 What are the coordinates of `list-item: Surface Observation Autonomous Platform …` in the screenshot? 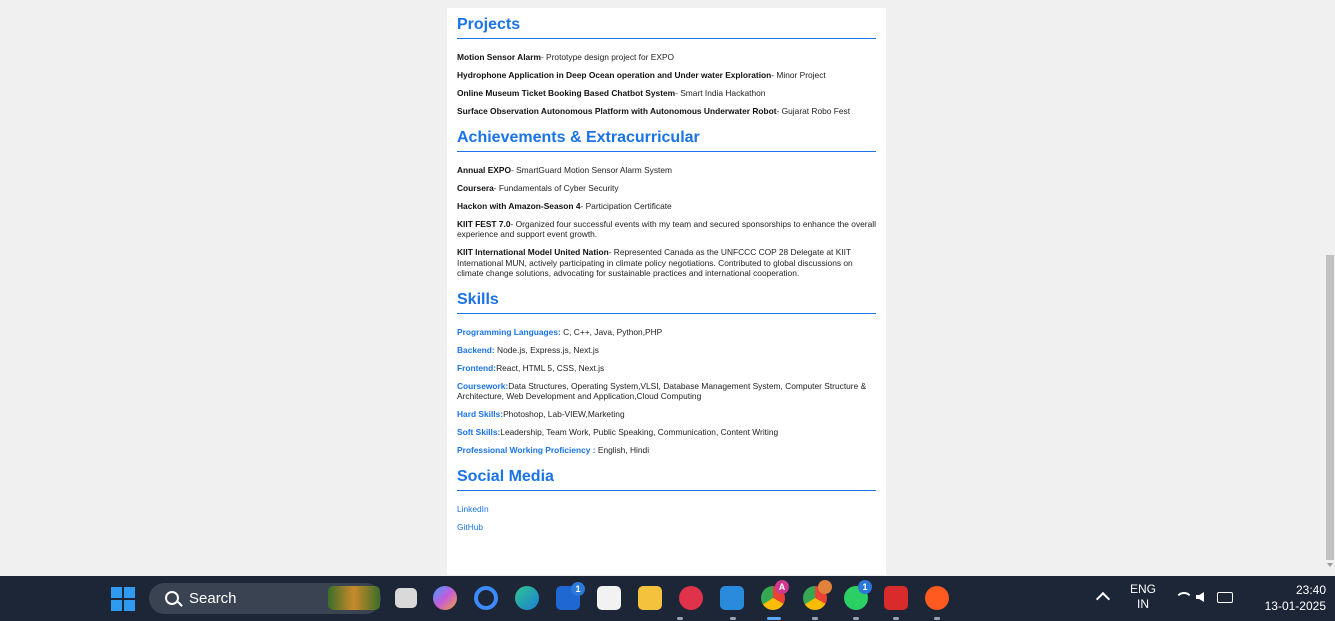 It's located at (654, 111).